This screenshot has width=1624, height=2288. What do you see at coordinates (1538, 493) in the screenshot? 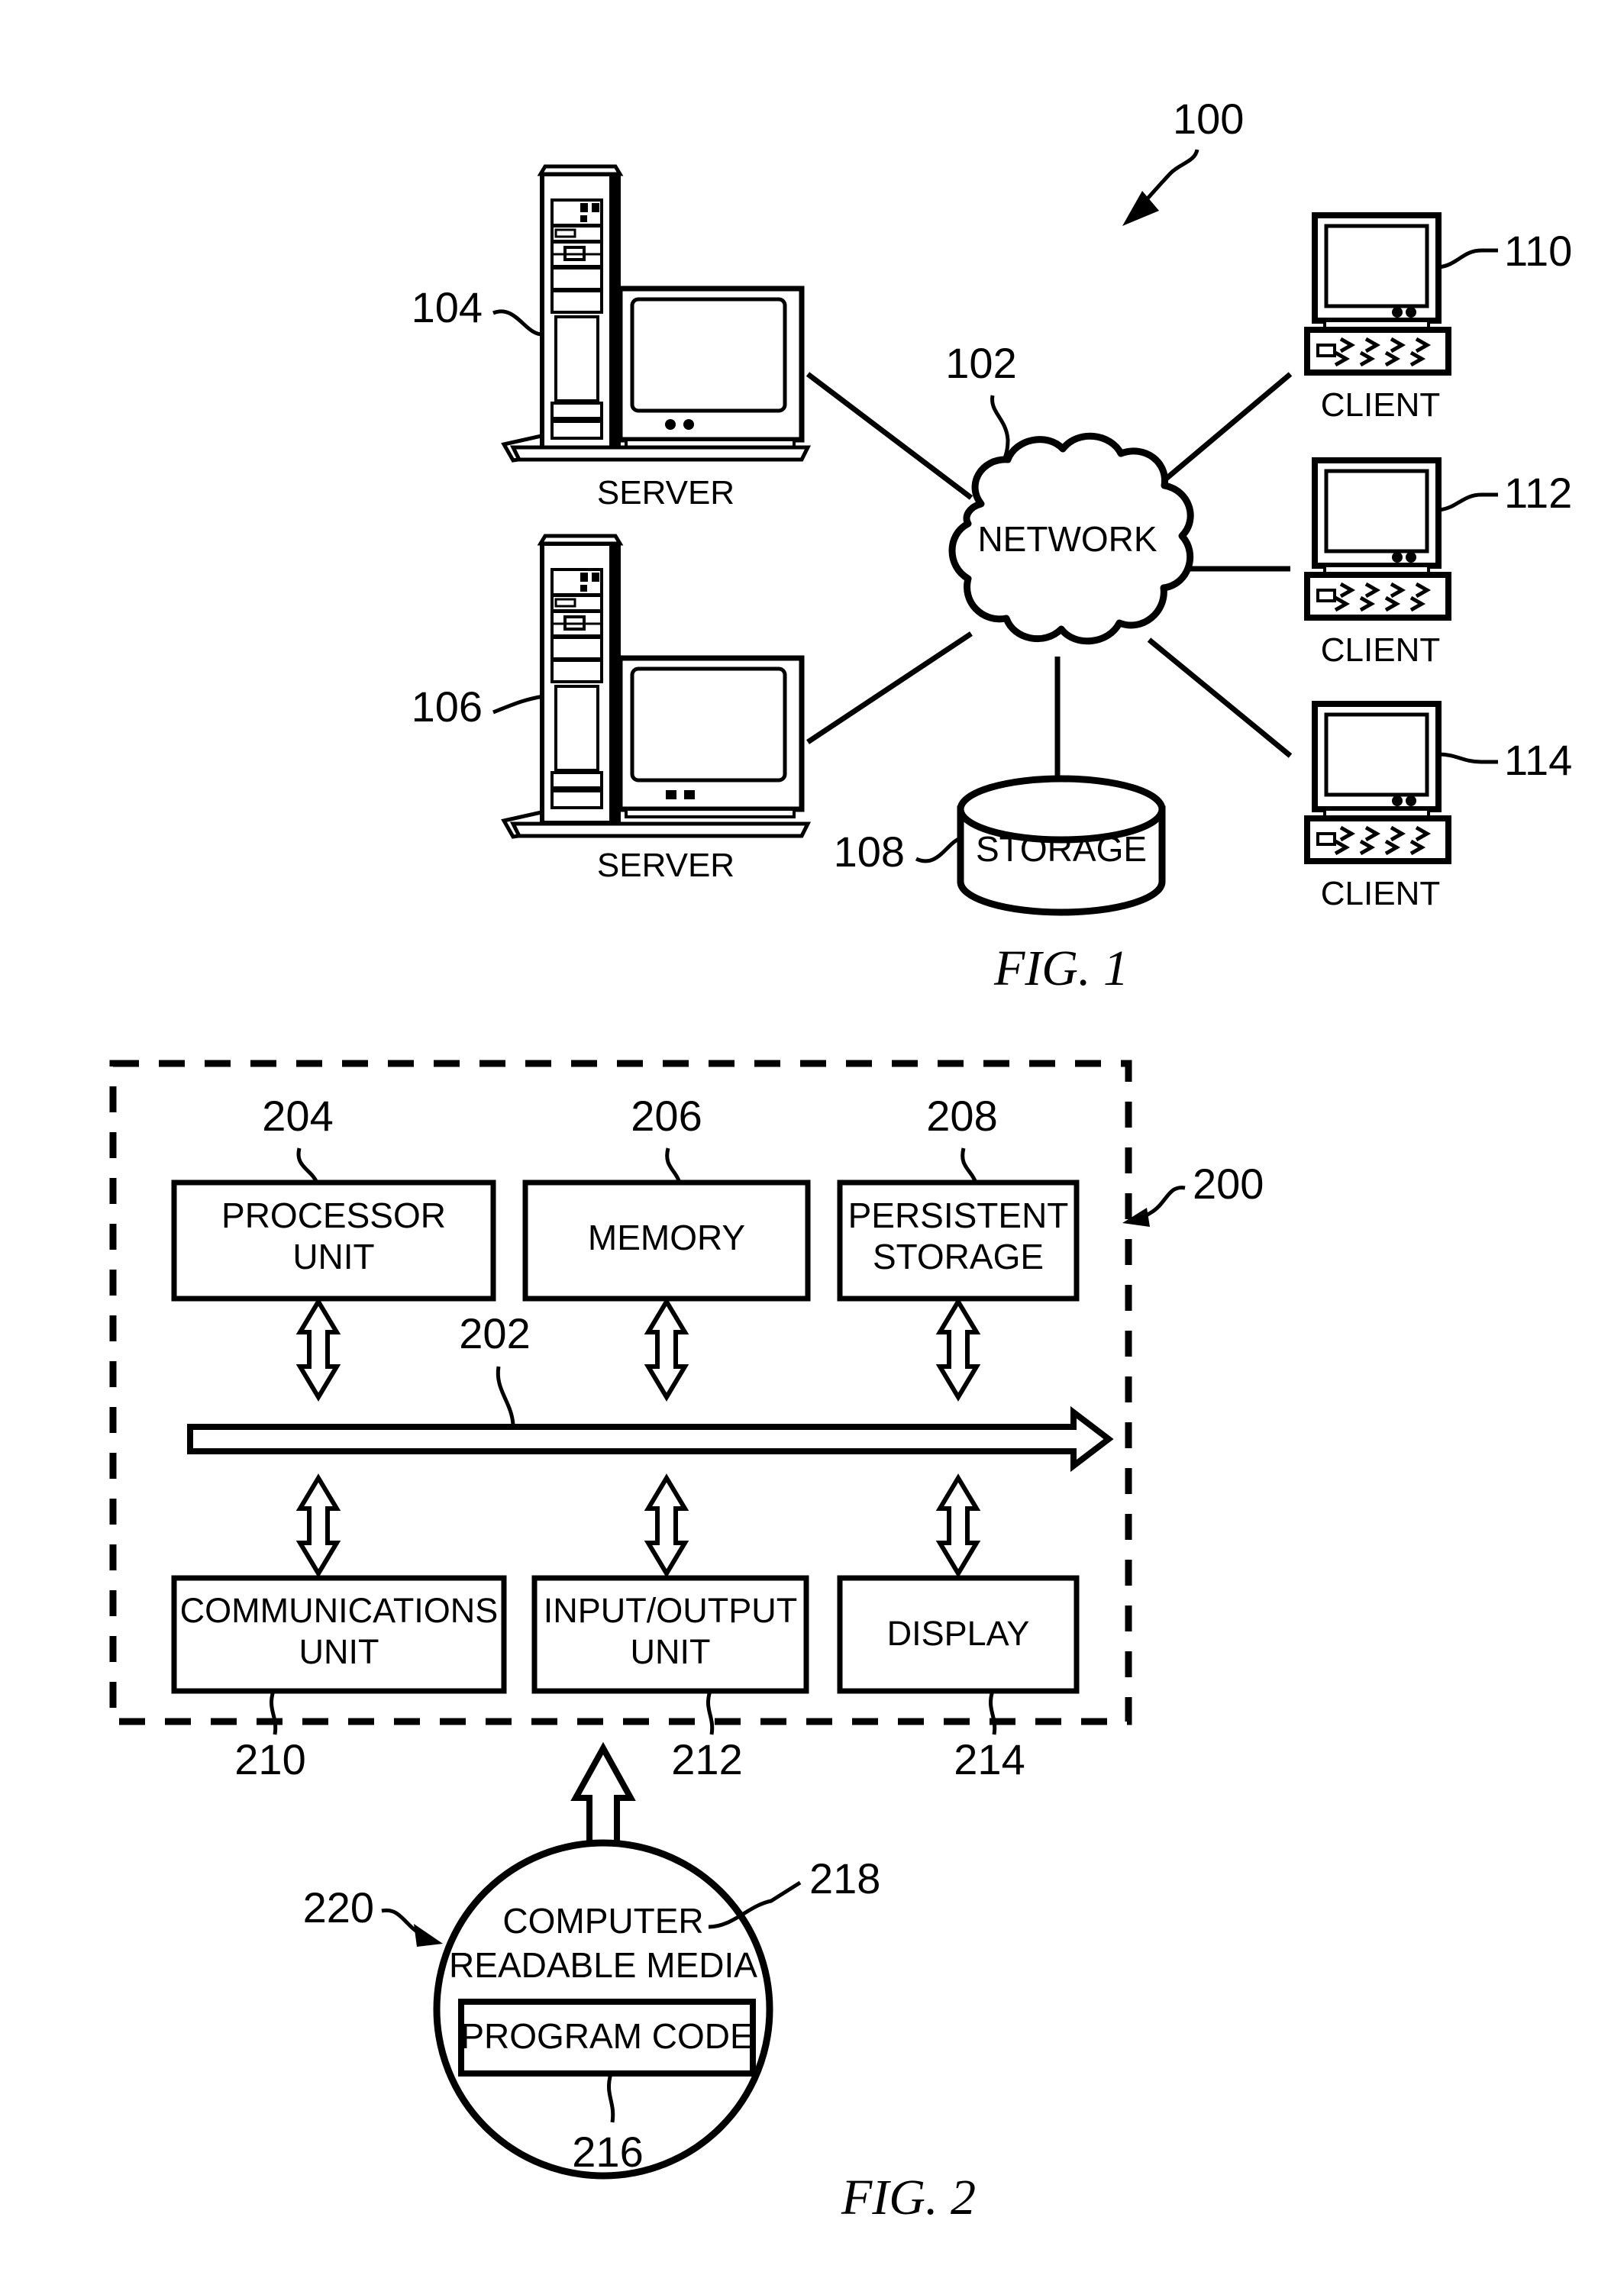
I see `ref-112-label: 112` at bounding box center [1538, 493].